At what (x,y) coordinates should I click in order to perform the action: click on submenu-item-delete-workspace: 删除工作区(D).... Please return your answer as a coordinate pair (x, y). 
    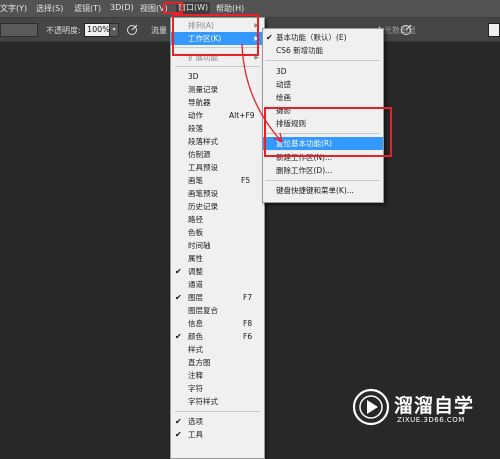
    Looking at the image, I should click on (323, 170).